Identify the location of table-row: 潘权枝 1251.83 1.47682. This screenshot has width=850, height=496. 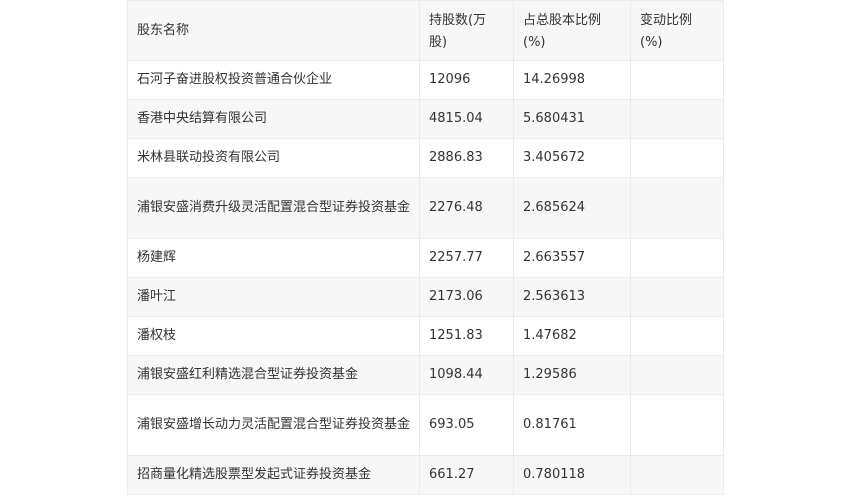
(425, 336).